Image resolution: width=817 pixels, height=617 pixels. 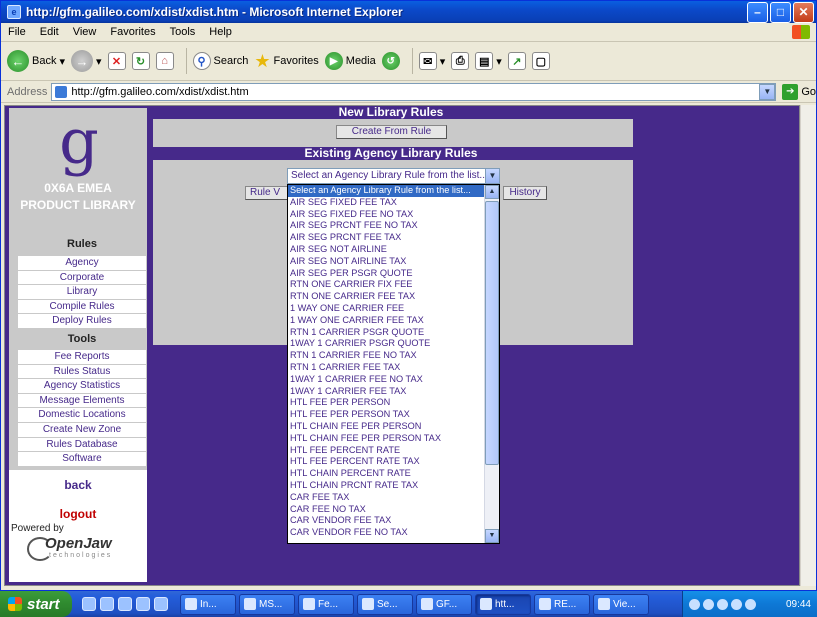 I want to click on dropdown-option: RTN ONE CARRIER FEE TAX, so click(x=386, y=297).